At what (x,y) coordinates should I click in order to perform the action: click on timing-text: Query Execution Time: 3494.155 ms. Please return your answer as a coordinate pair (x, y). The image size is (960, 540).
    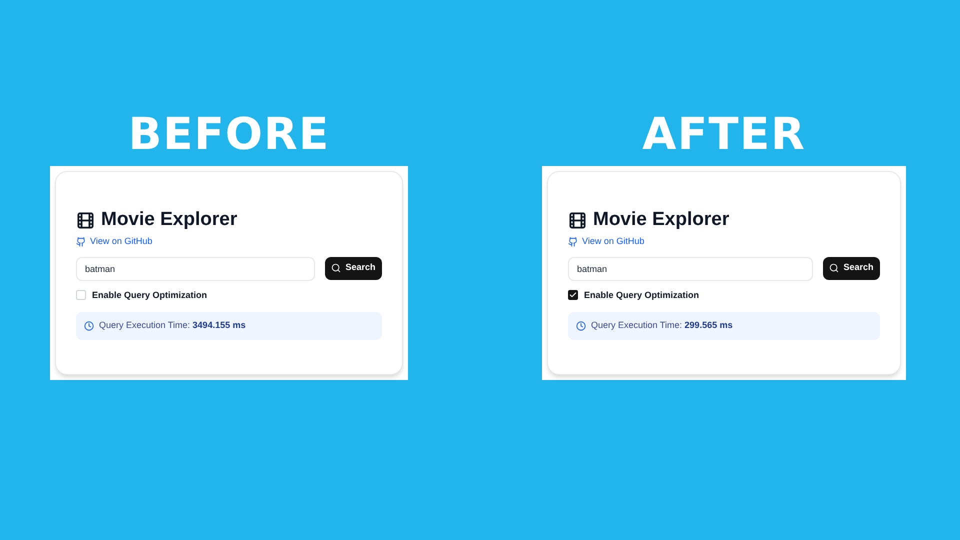
    Looking at the image, I should click on (172, 325).